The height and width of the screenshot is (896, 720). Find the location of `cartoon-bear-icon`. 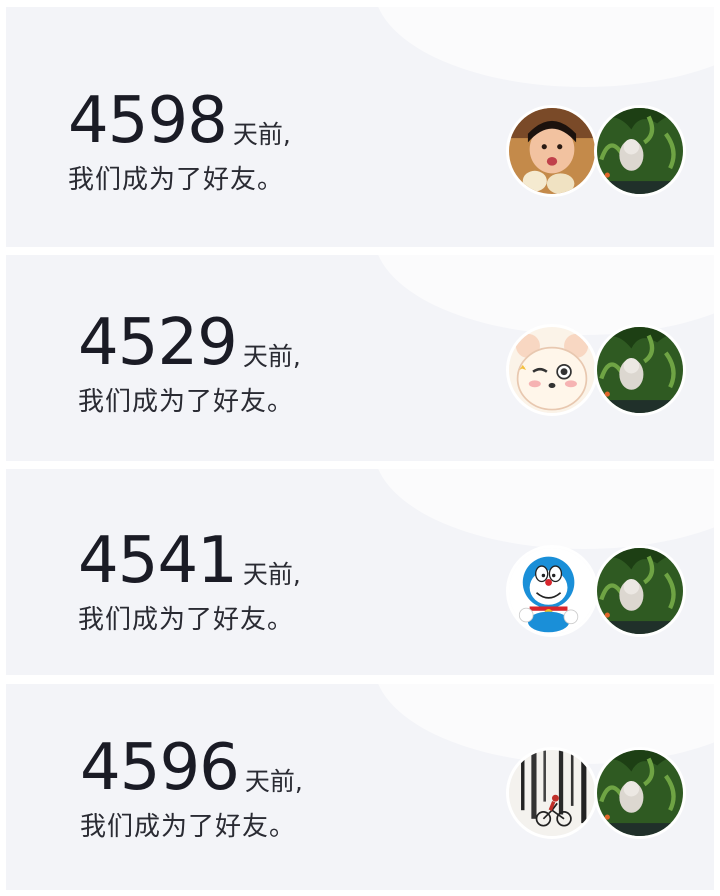

cartoon-bear-icon is located at coordinates (552, 370).